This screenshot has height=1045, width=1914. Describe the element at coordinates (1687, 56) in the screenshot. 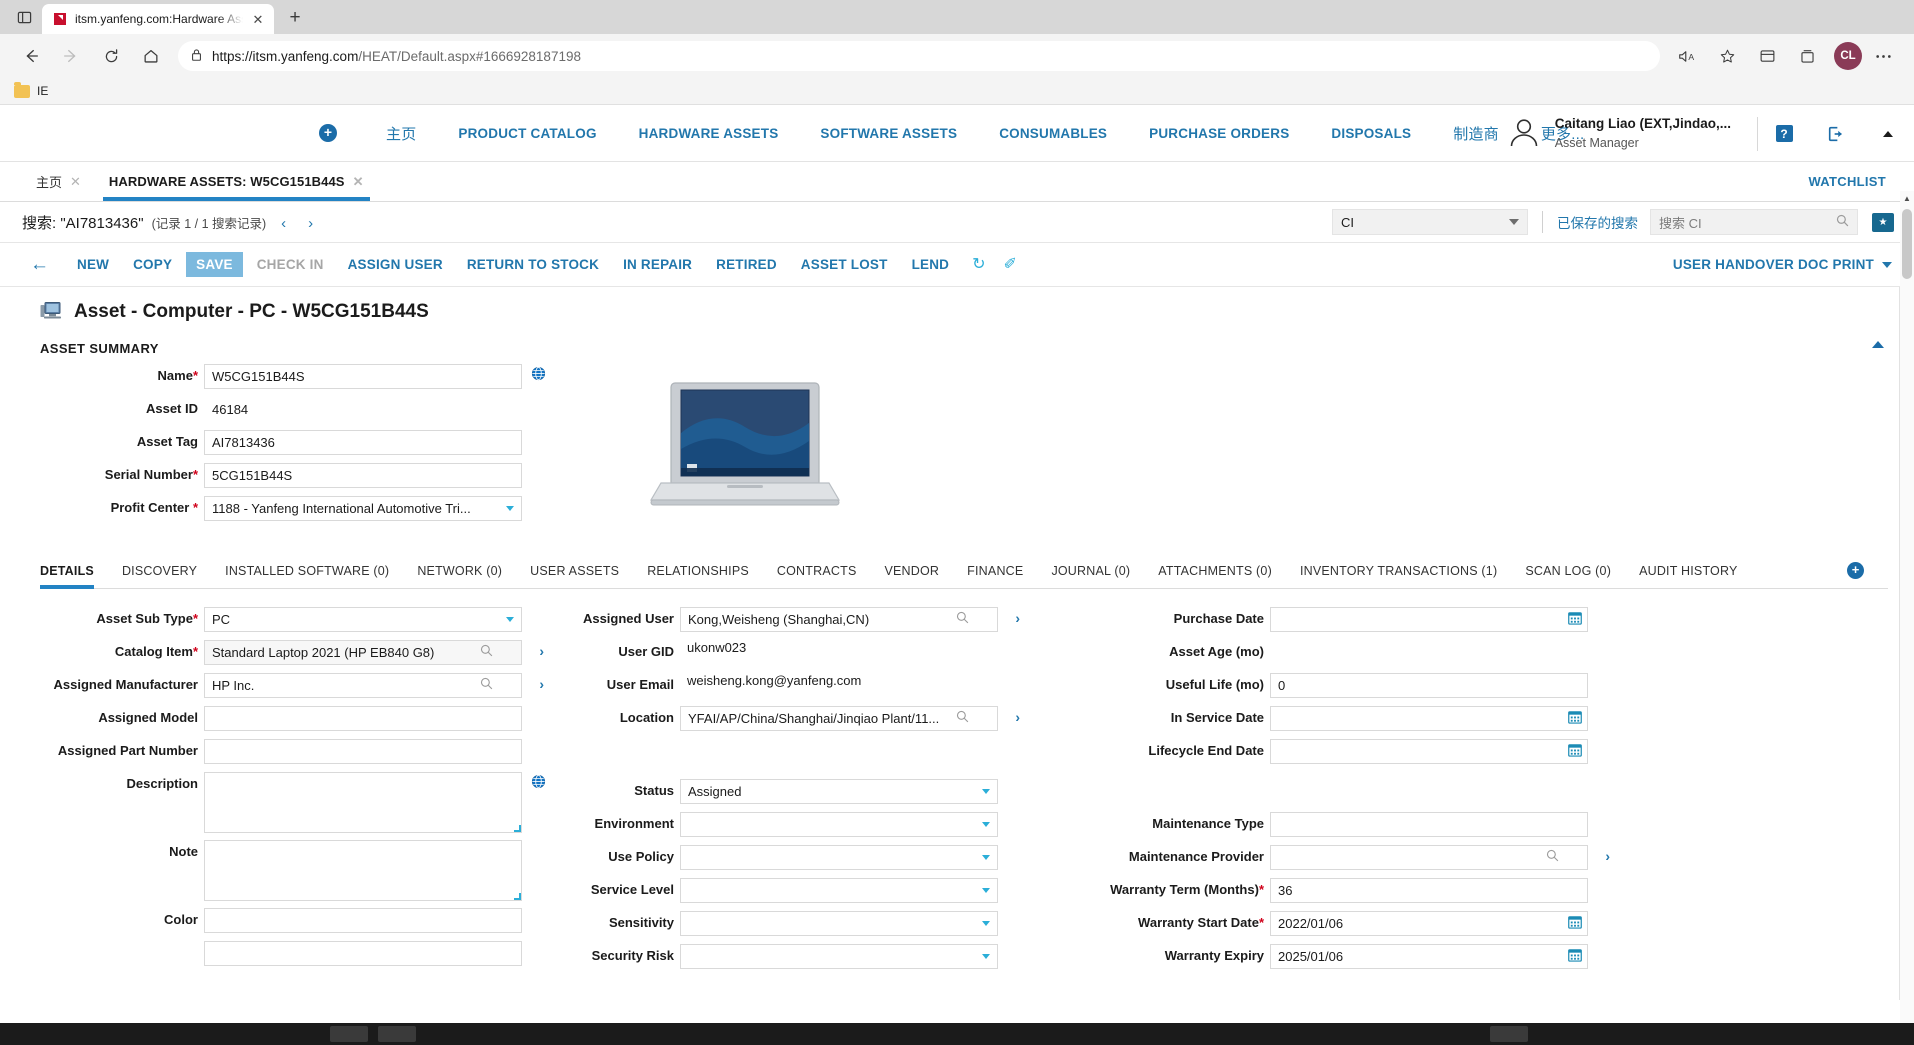

I see `read-aloud-icon: A` at that location.